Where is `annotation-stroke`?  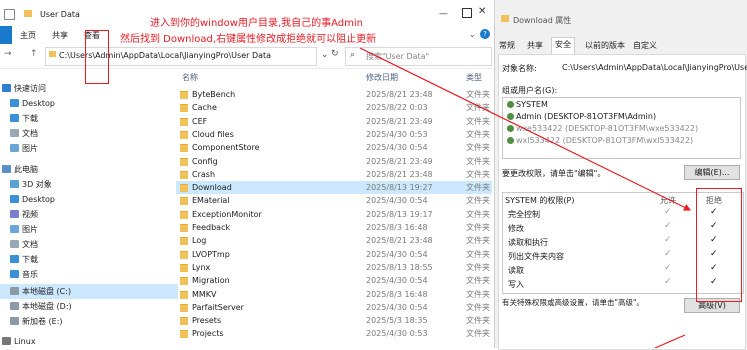 annotation-stroke is located at coordinates (670, 341).